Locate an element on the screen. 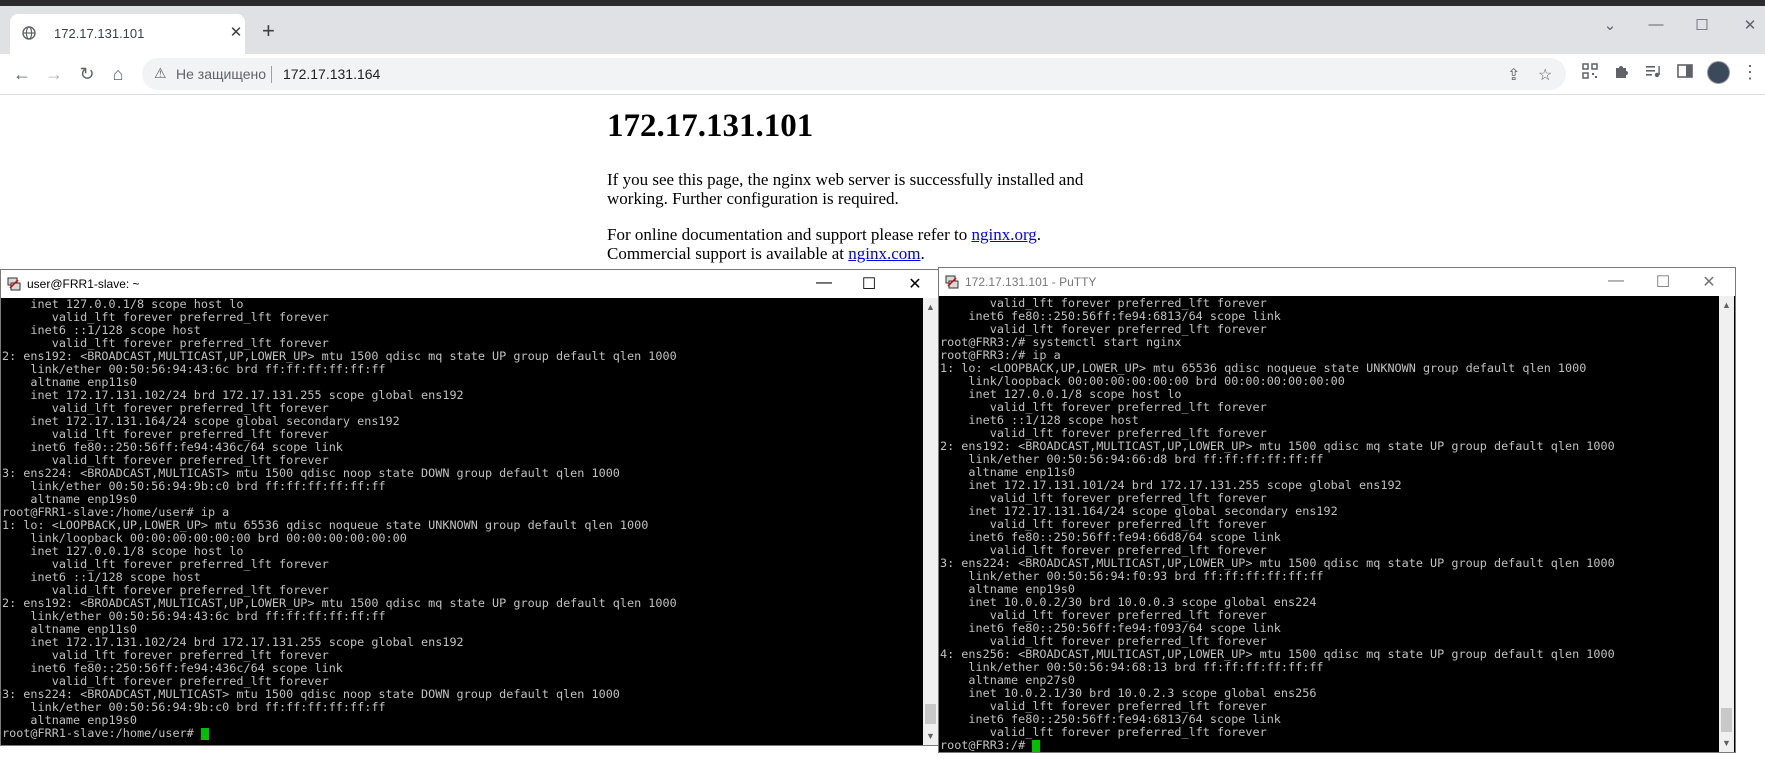 The image size is (1765, 759). tab-bar: 172.17.131.101 ✕ + ⌄ — ☐ ✕ is located at coordinates (882, 30).